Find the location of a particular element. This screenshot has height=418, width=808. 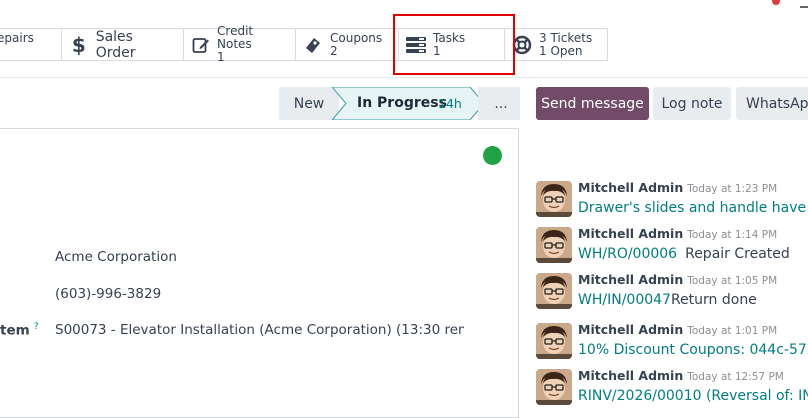

message-link: WH/RO/00006 is located at coordinates (627, 254).